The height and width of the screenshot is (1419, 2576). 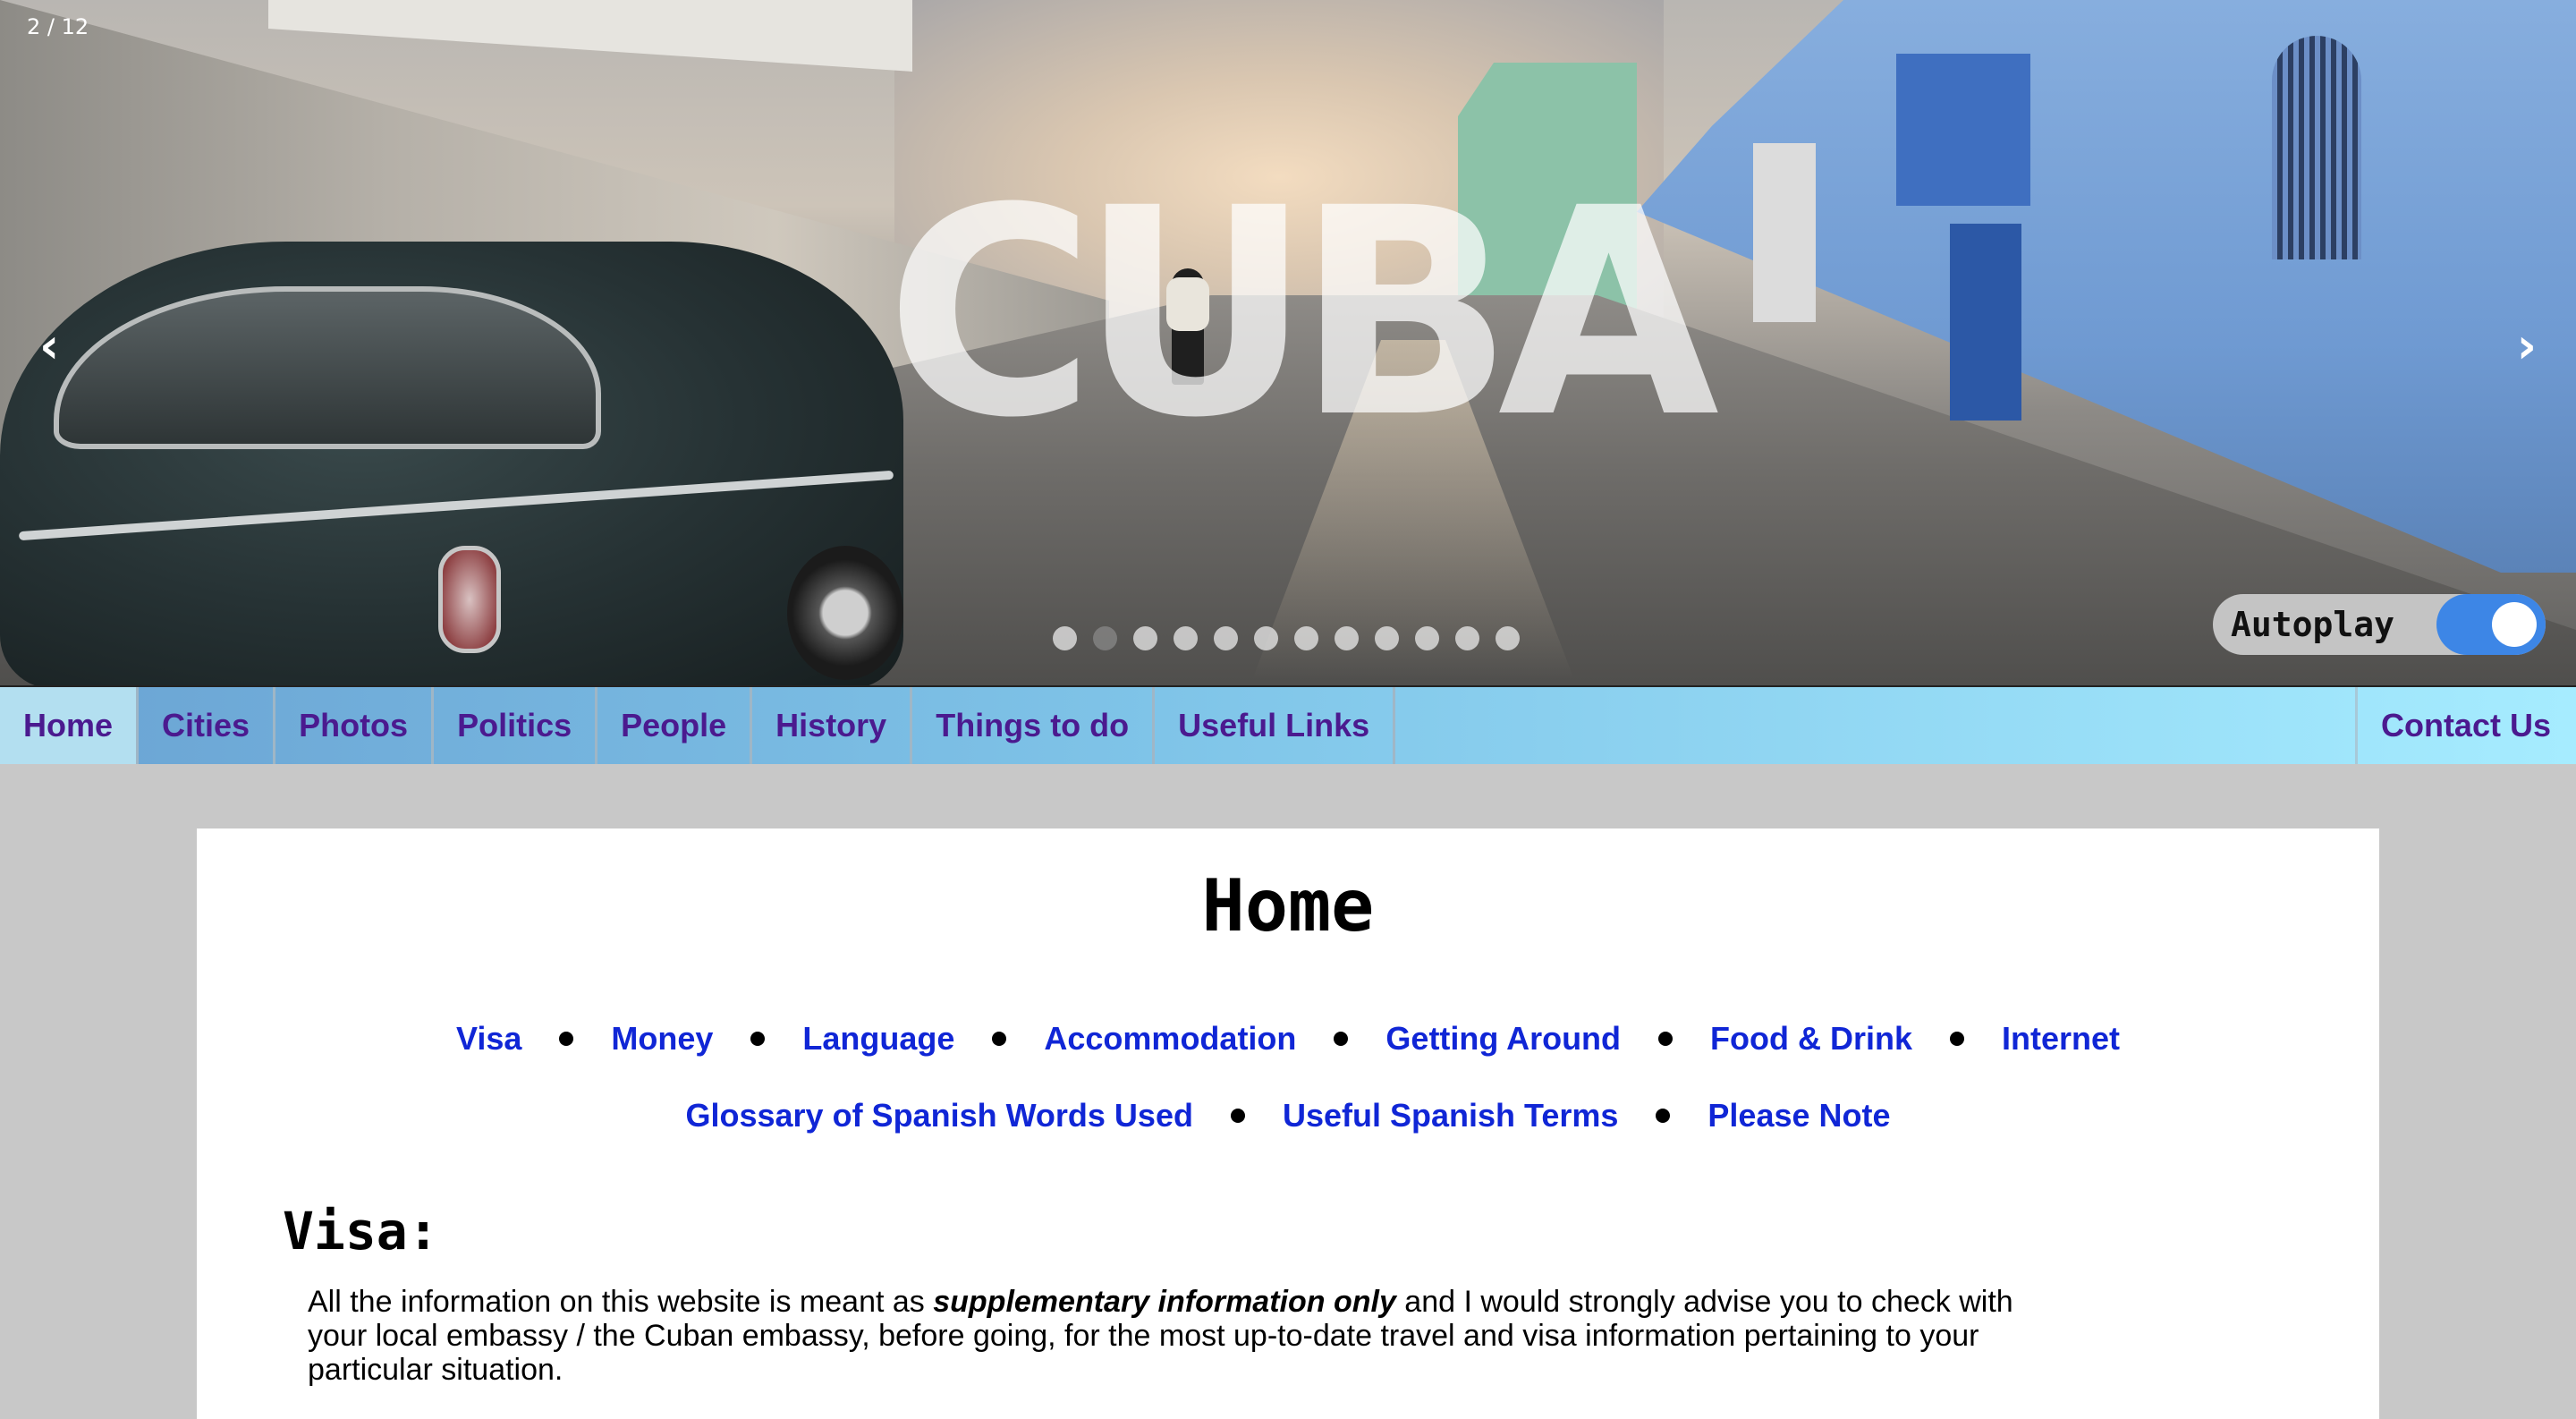 What do you see at coordinates (361, 1231) in the screenshot?
I see `section-heading-visa: Visa:` at bounding box center [361, 1231].